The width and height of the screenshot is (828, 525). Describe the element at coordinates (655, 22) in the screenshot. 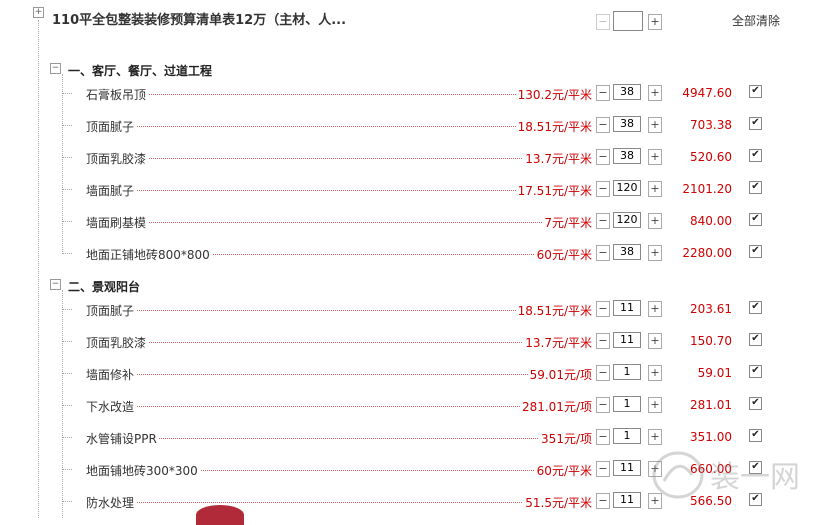

I see `header-increment-button: +` at that location.